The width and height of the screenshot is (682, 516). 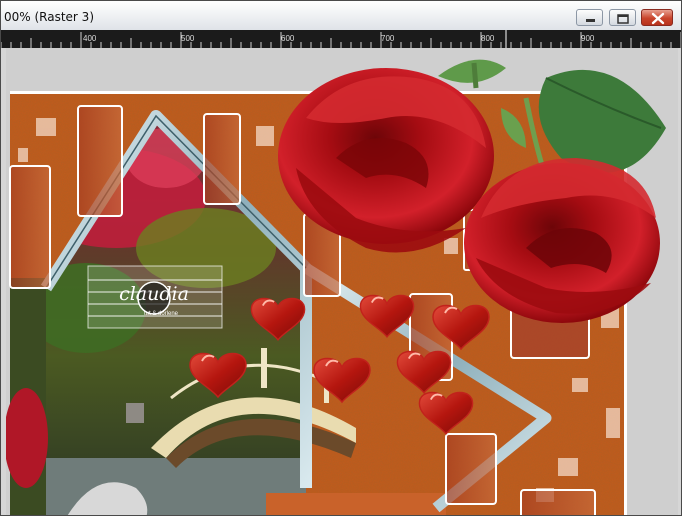 I want to click on title-bar: 00% (Raster 3), so click(x=341, y=15).